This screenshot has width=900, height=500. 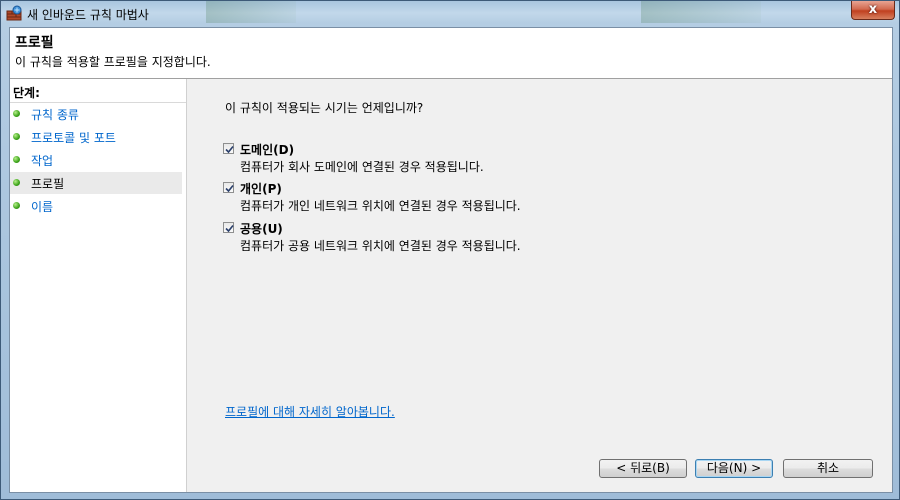 What do you see at coordinates (73, 138) in the screenshot?
I see `sidebar-item-label: 프로토콜 및 포트` at bounding box center [73, 138].